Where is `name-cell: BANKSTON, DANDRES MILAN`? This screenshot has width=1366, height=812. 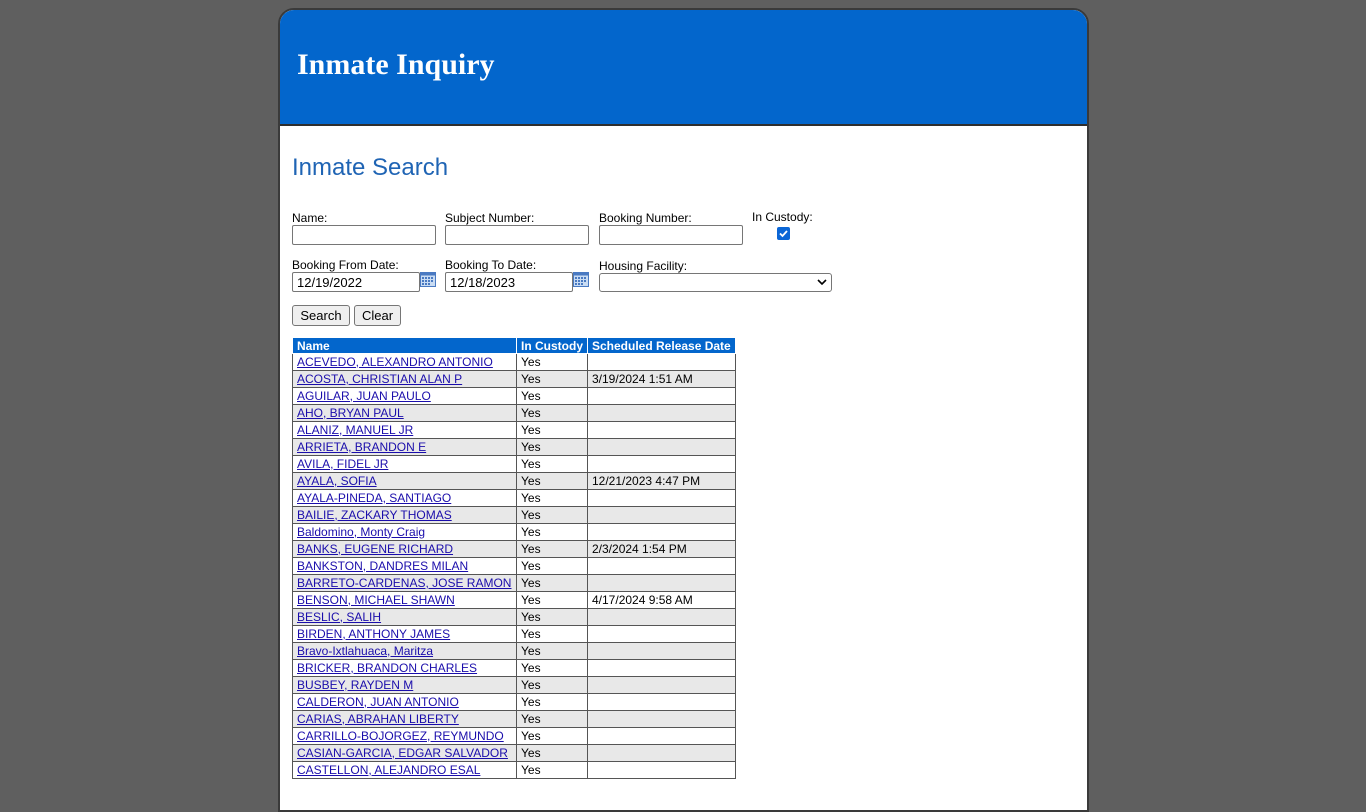 name-cell: BANKSTON, DANDRES MILAN is located at coordinates (404, 566).